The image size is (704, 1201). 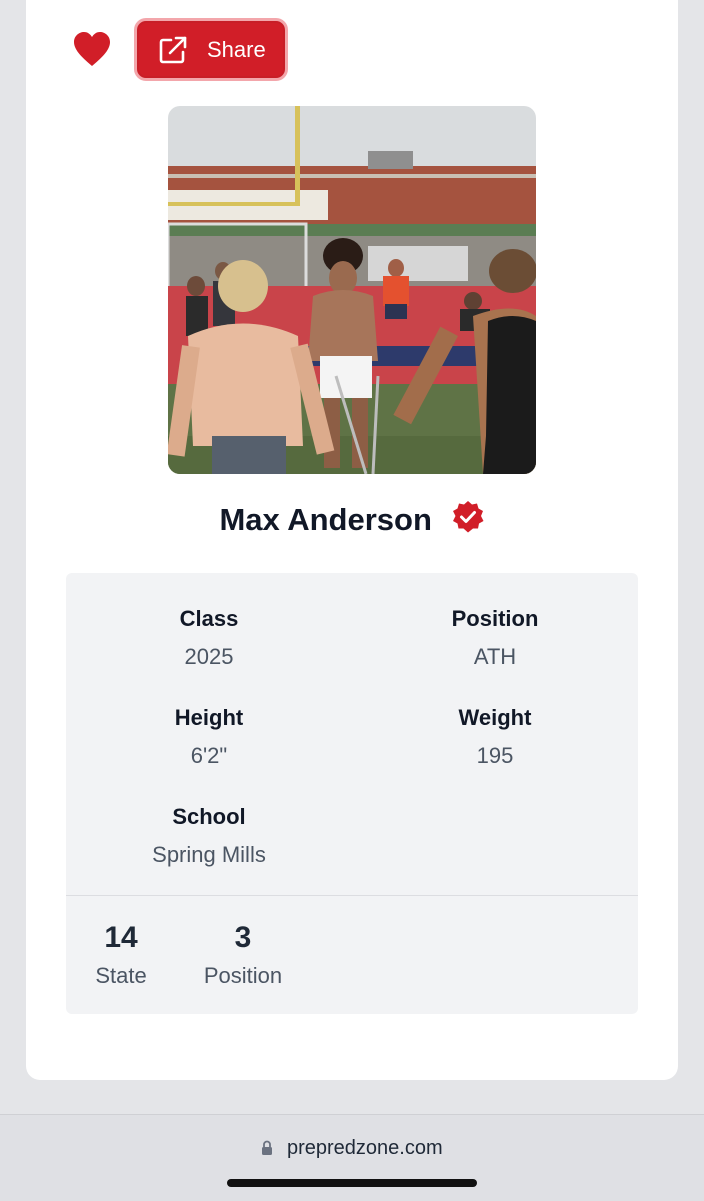 I want to click on favorite-button, so click(x=92, y=50).